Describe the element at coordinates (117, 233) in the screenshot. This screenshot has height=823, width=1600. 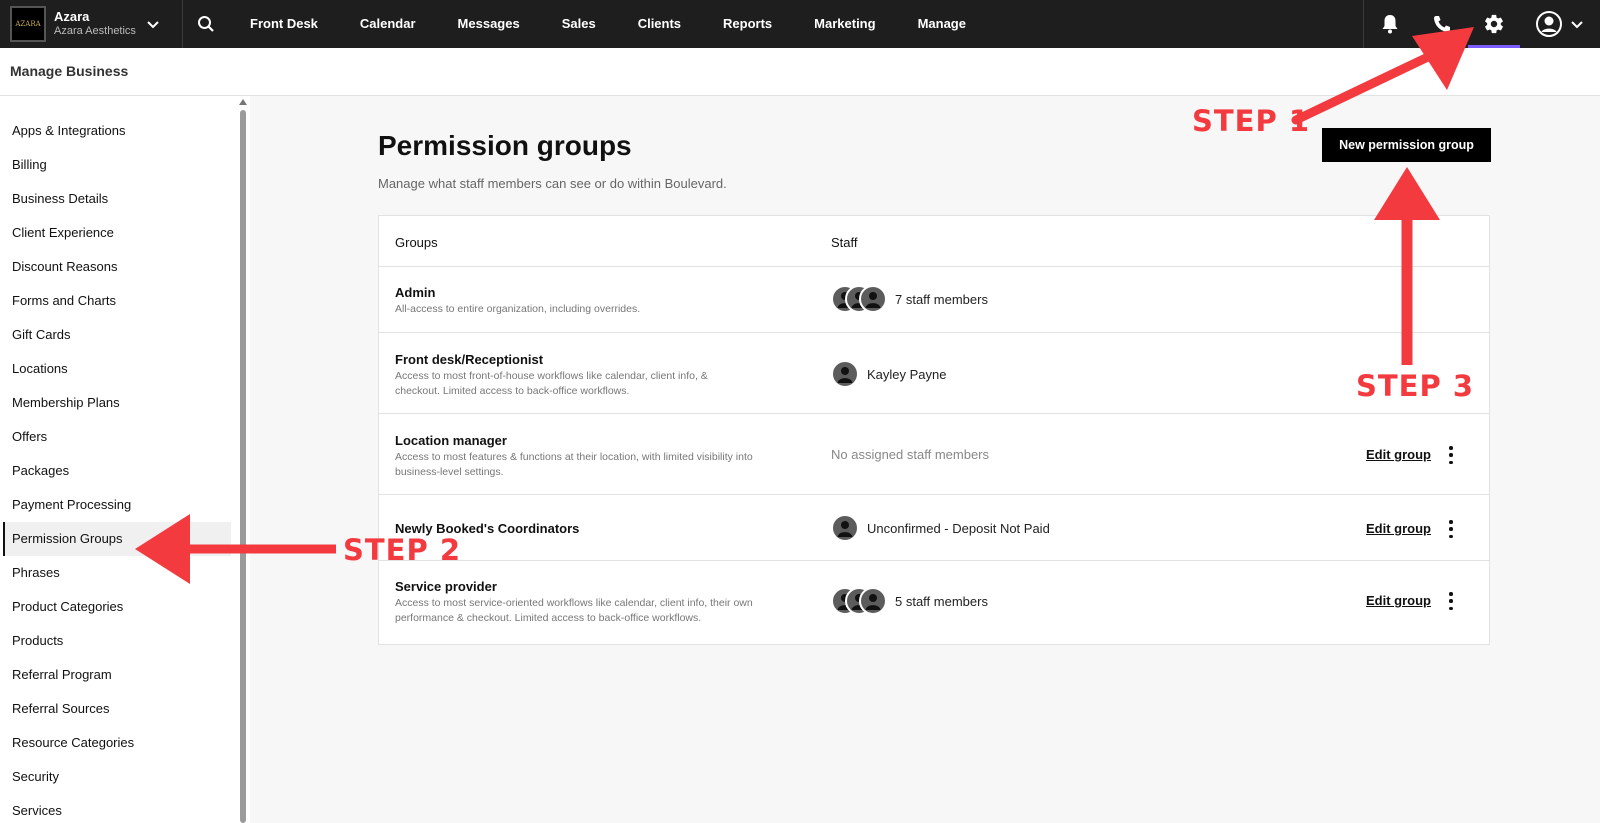
I see `sidebar-item-client-experience: Client Experience` at that location.